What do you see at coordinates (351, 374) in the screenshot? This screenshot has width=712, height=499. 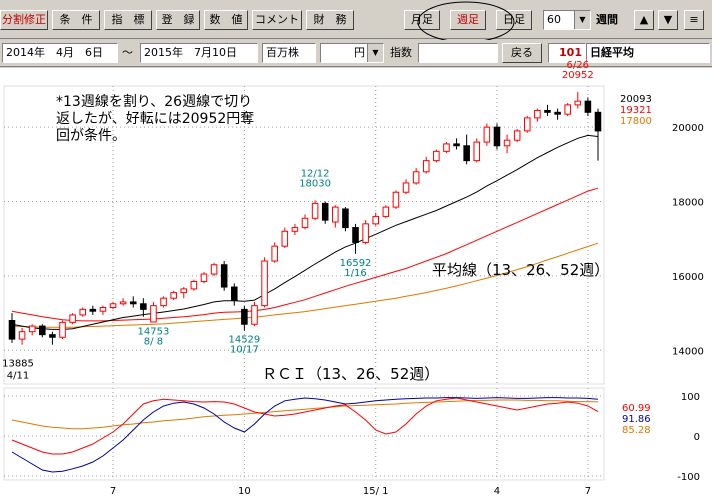 I see `rci-legend: ＲＣＩ（13、26、52週）` at bounding box center [351, 374].